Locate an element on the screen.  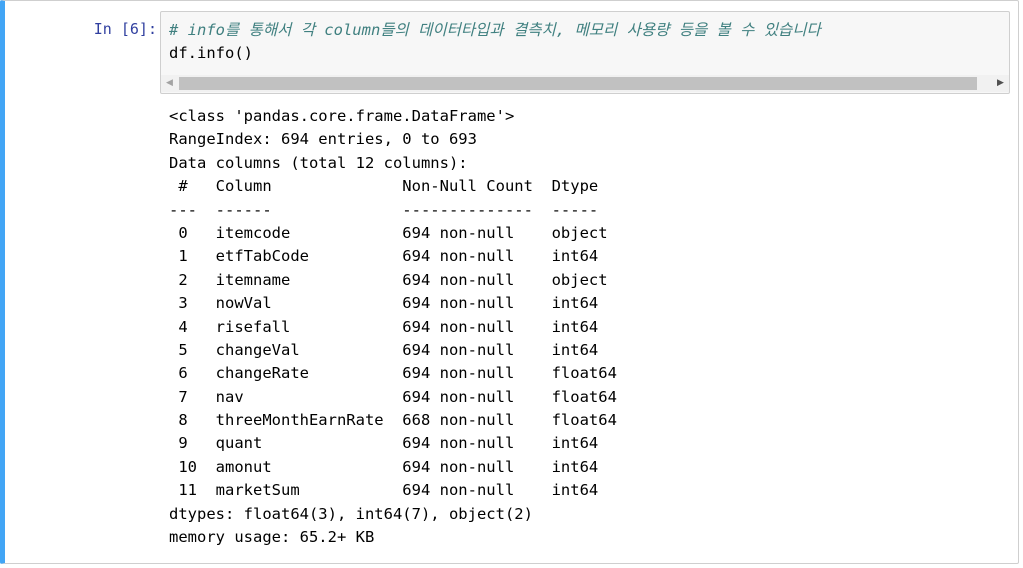
output-line: Data columns (total 12 columns): is located at coordinates (318, 162).